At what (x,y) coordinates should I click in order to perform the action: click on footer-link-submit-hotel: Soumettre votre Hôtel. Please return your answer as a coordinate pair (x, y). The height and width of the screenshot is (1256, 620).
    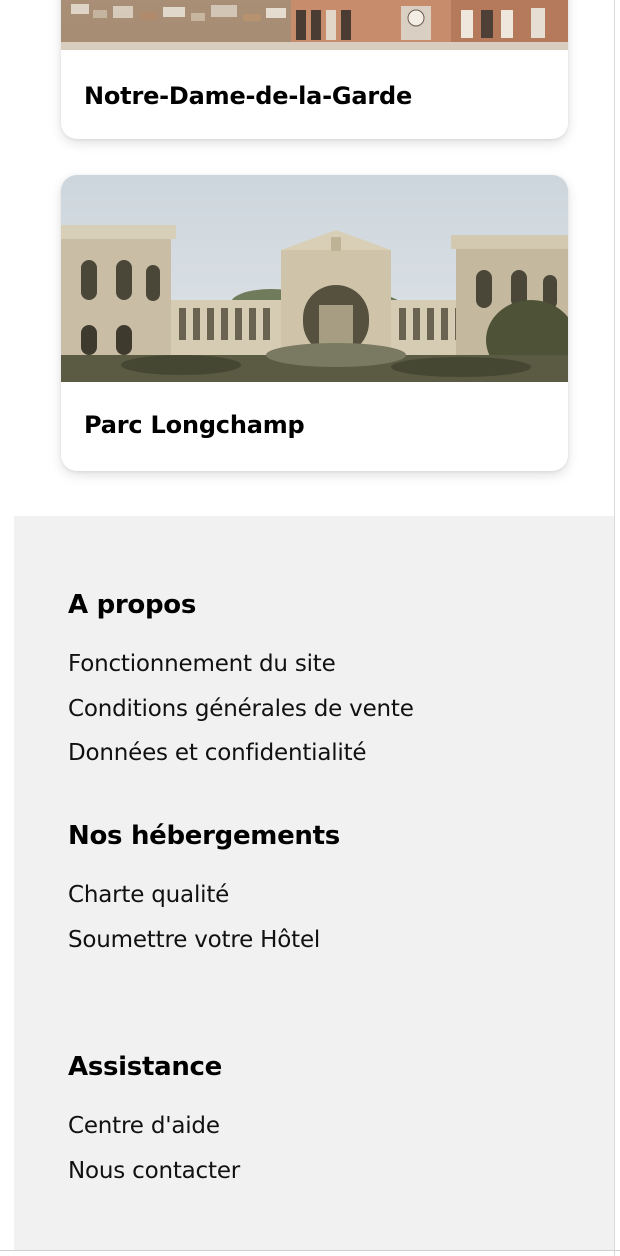
    Looking at the image, I should click on (204, 940).